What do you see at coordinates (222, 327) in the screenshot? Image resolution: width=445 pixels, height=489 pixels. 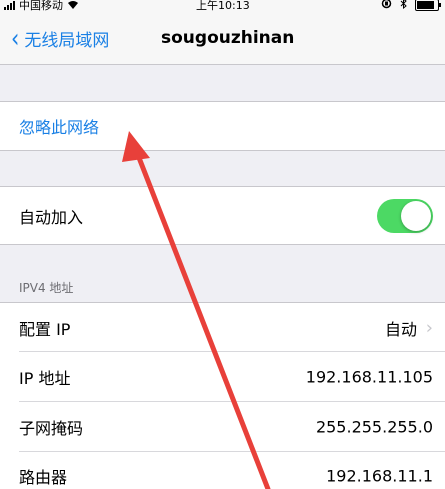 I see `configure-ip-row: 配置 IP 自动 ›` at bounding box center [222, 327].